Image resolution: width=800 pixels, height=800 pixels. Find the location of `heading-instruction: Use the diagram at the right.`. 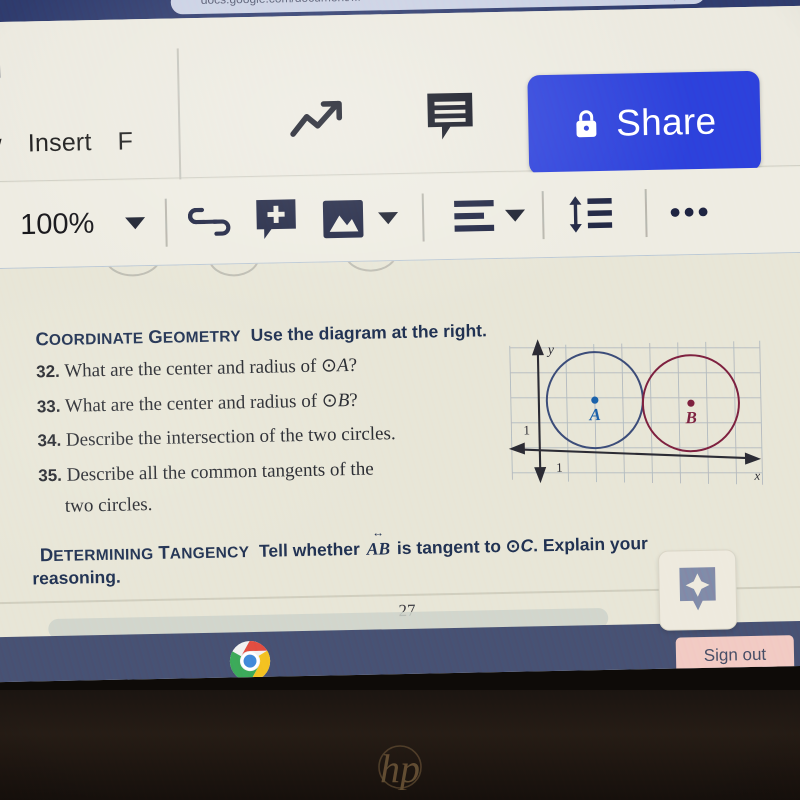

heading-instruction: Use the diagram at the right. is located at coordinates (369, 333).